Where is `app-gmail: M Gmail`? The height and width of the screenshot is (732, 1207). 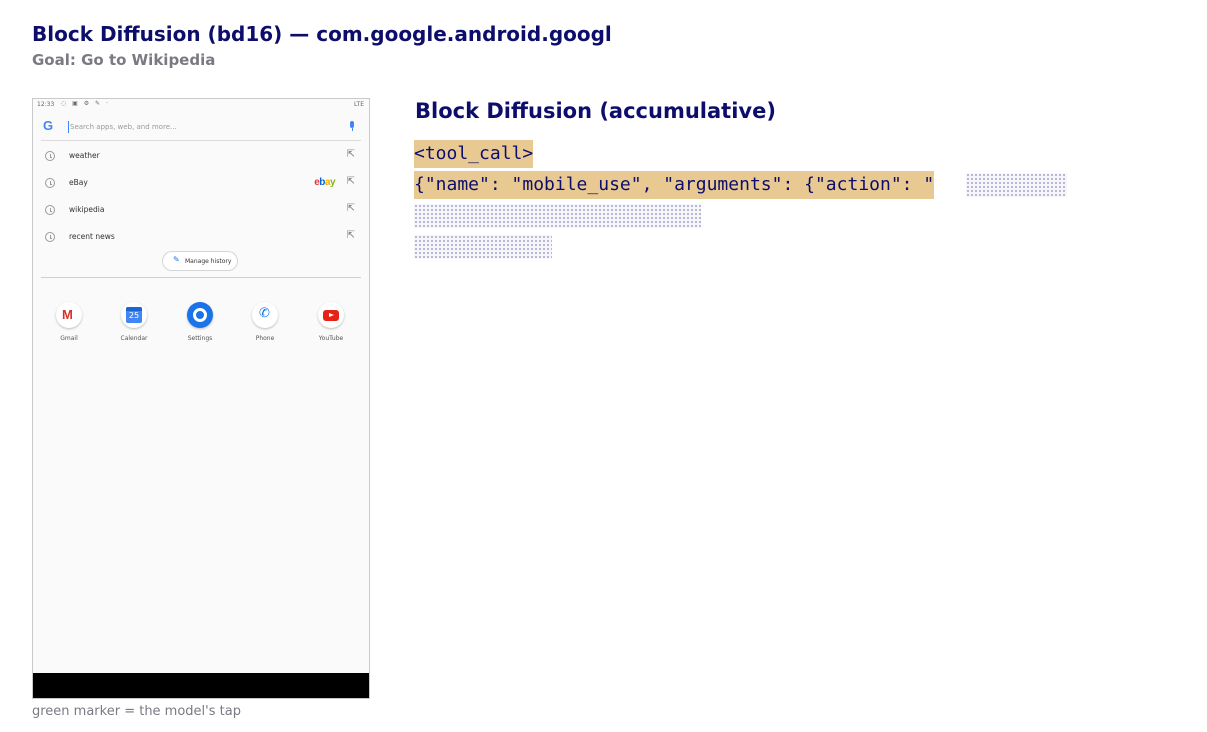 app-gmail: M Gmail is located at coordinates (69, 325).